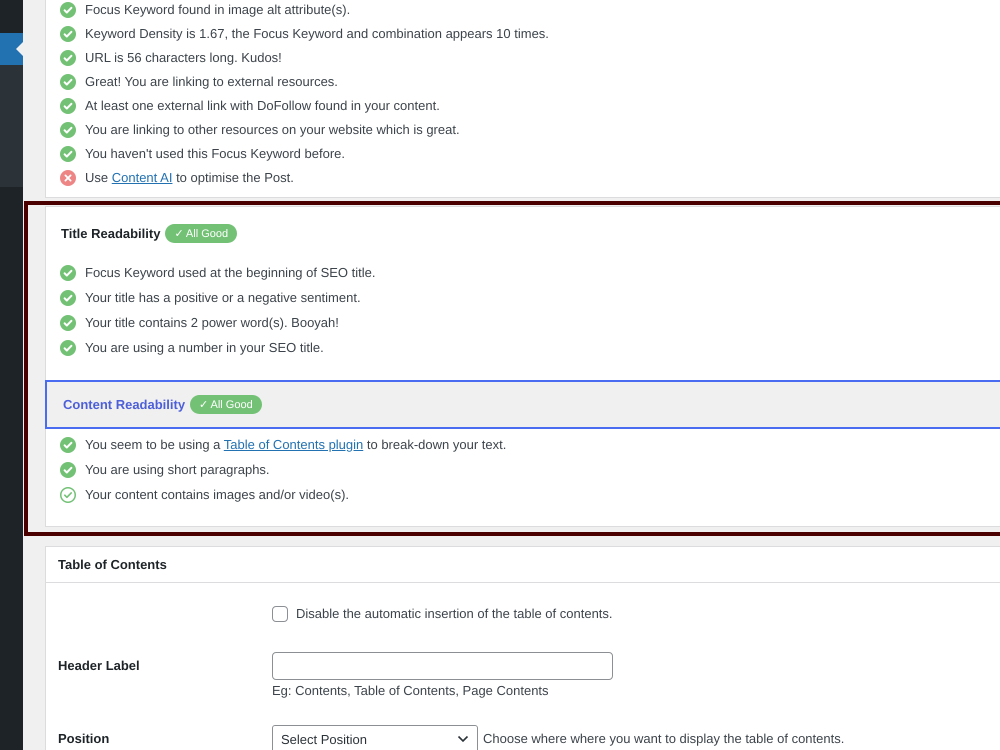 This screenshot has width=1000, height=750. I want to click on chevron-down-icon, so click(463, 739).